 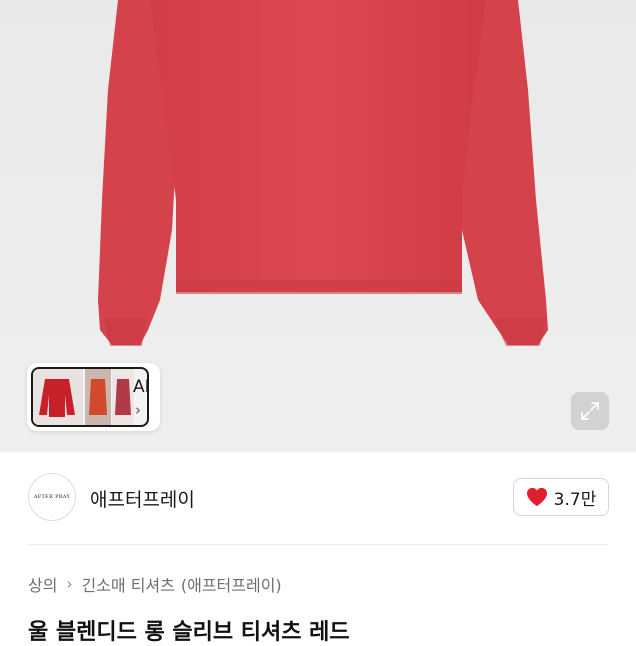 What do you see at coordinates (142, 498) in the screenshot?
I see `seller-name: 애프터프레이` at bounding box center [142, 498].